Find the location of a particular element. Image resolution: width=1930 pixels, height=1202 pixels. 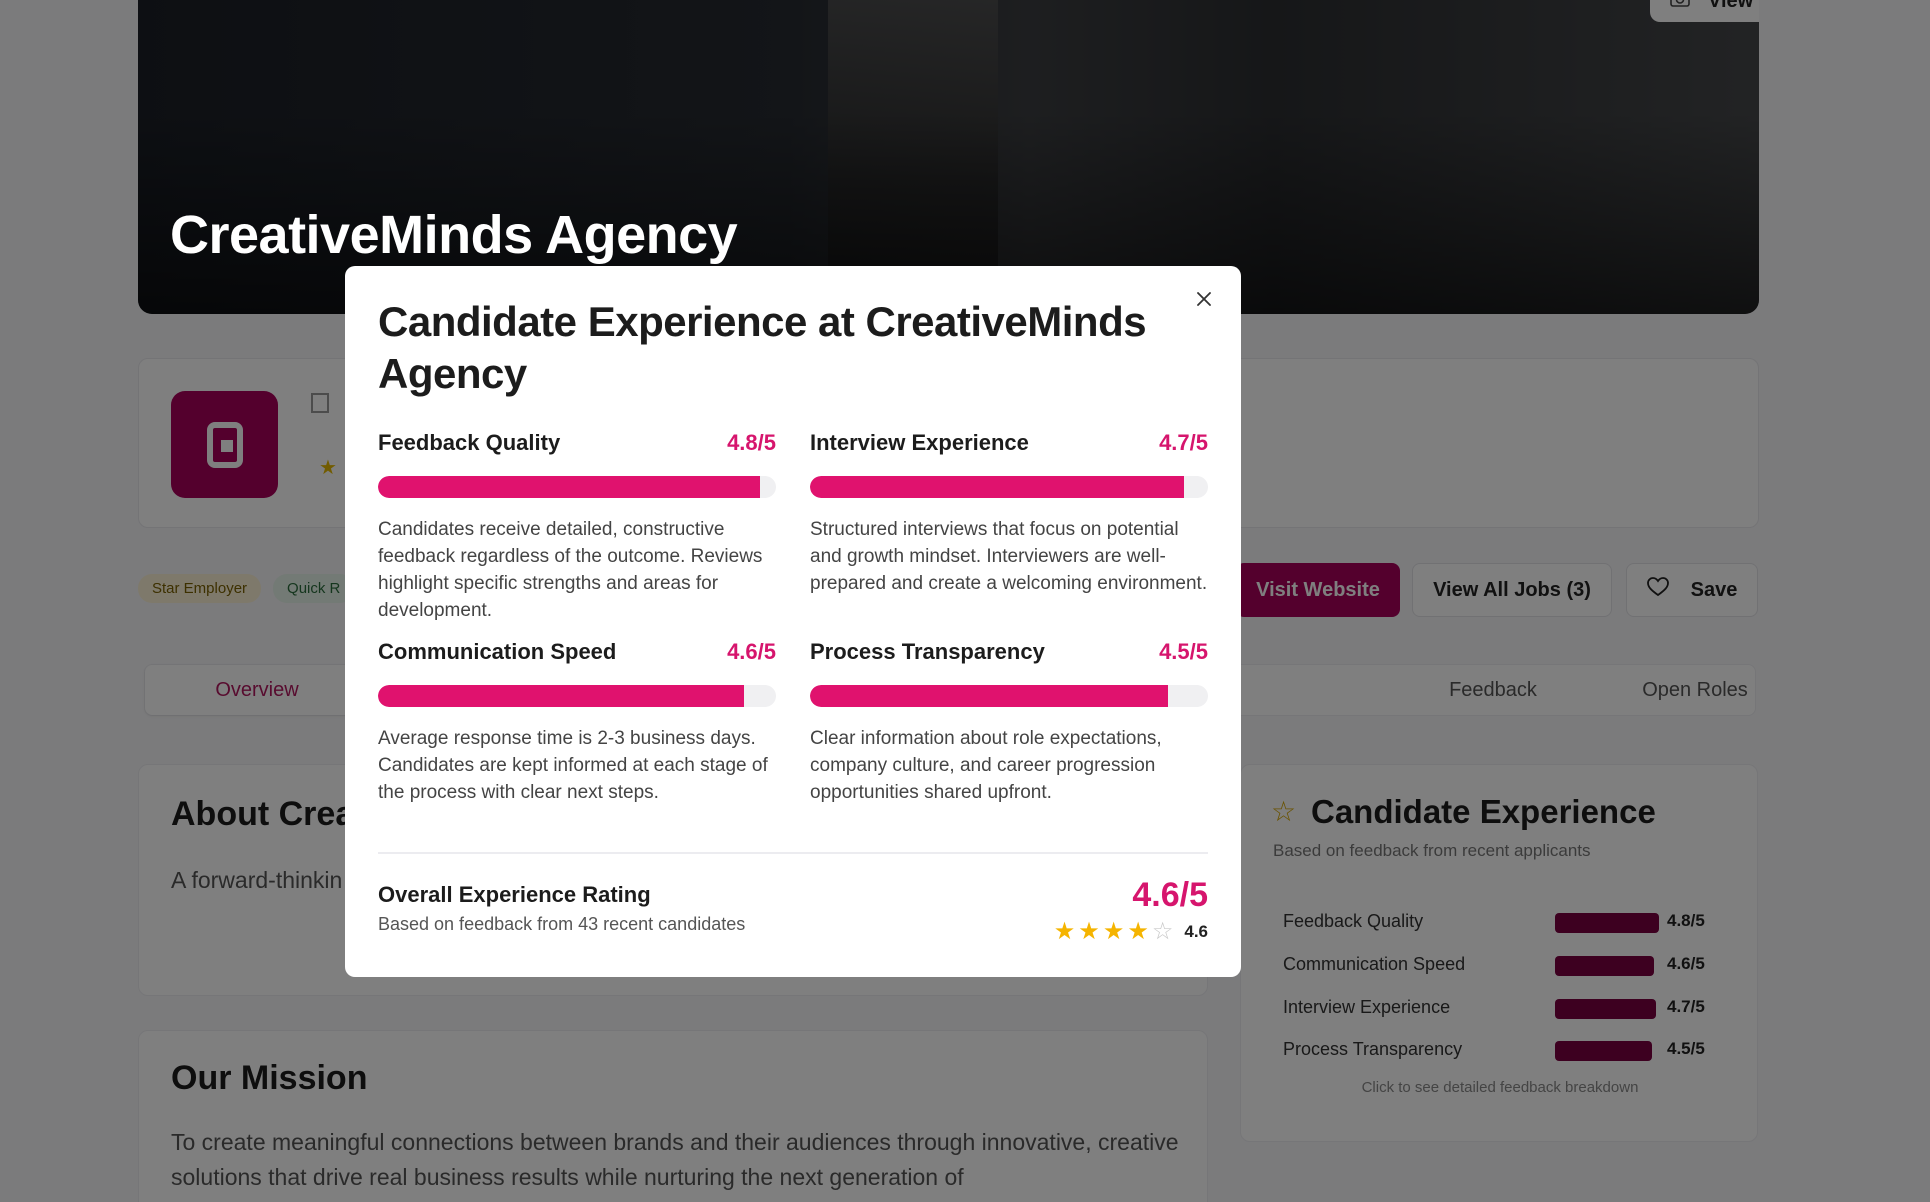

star-rating: ★ ★ ★ ★ ☆ 4.6 is located at coordinates (1131, 932).